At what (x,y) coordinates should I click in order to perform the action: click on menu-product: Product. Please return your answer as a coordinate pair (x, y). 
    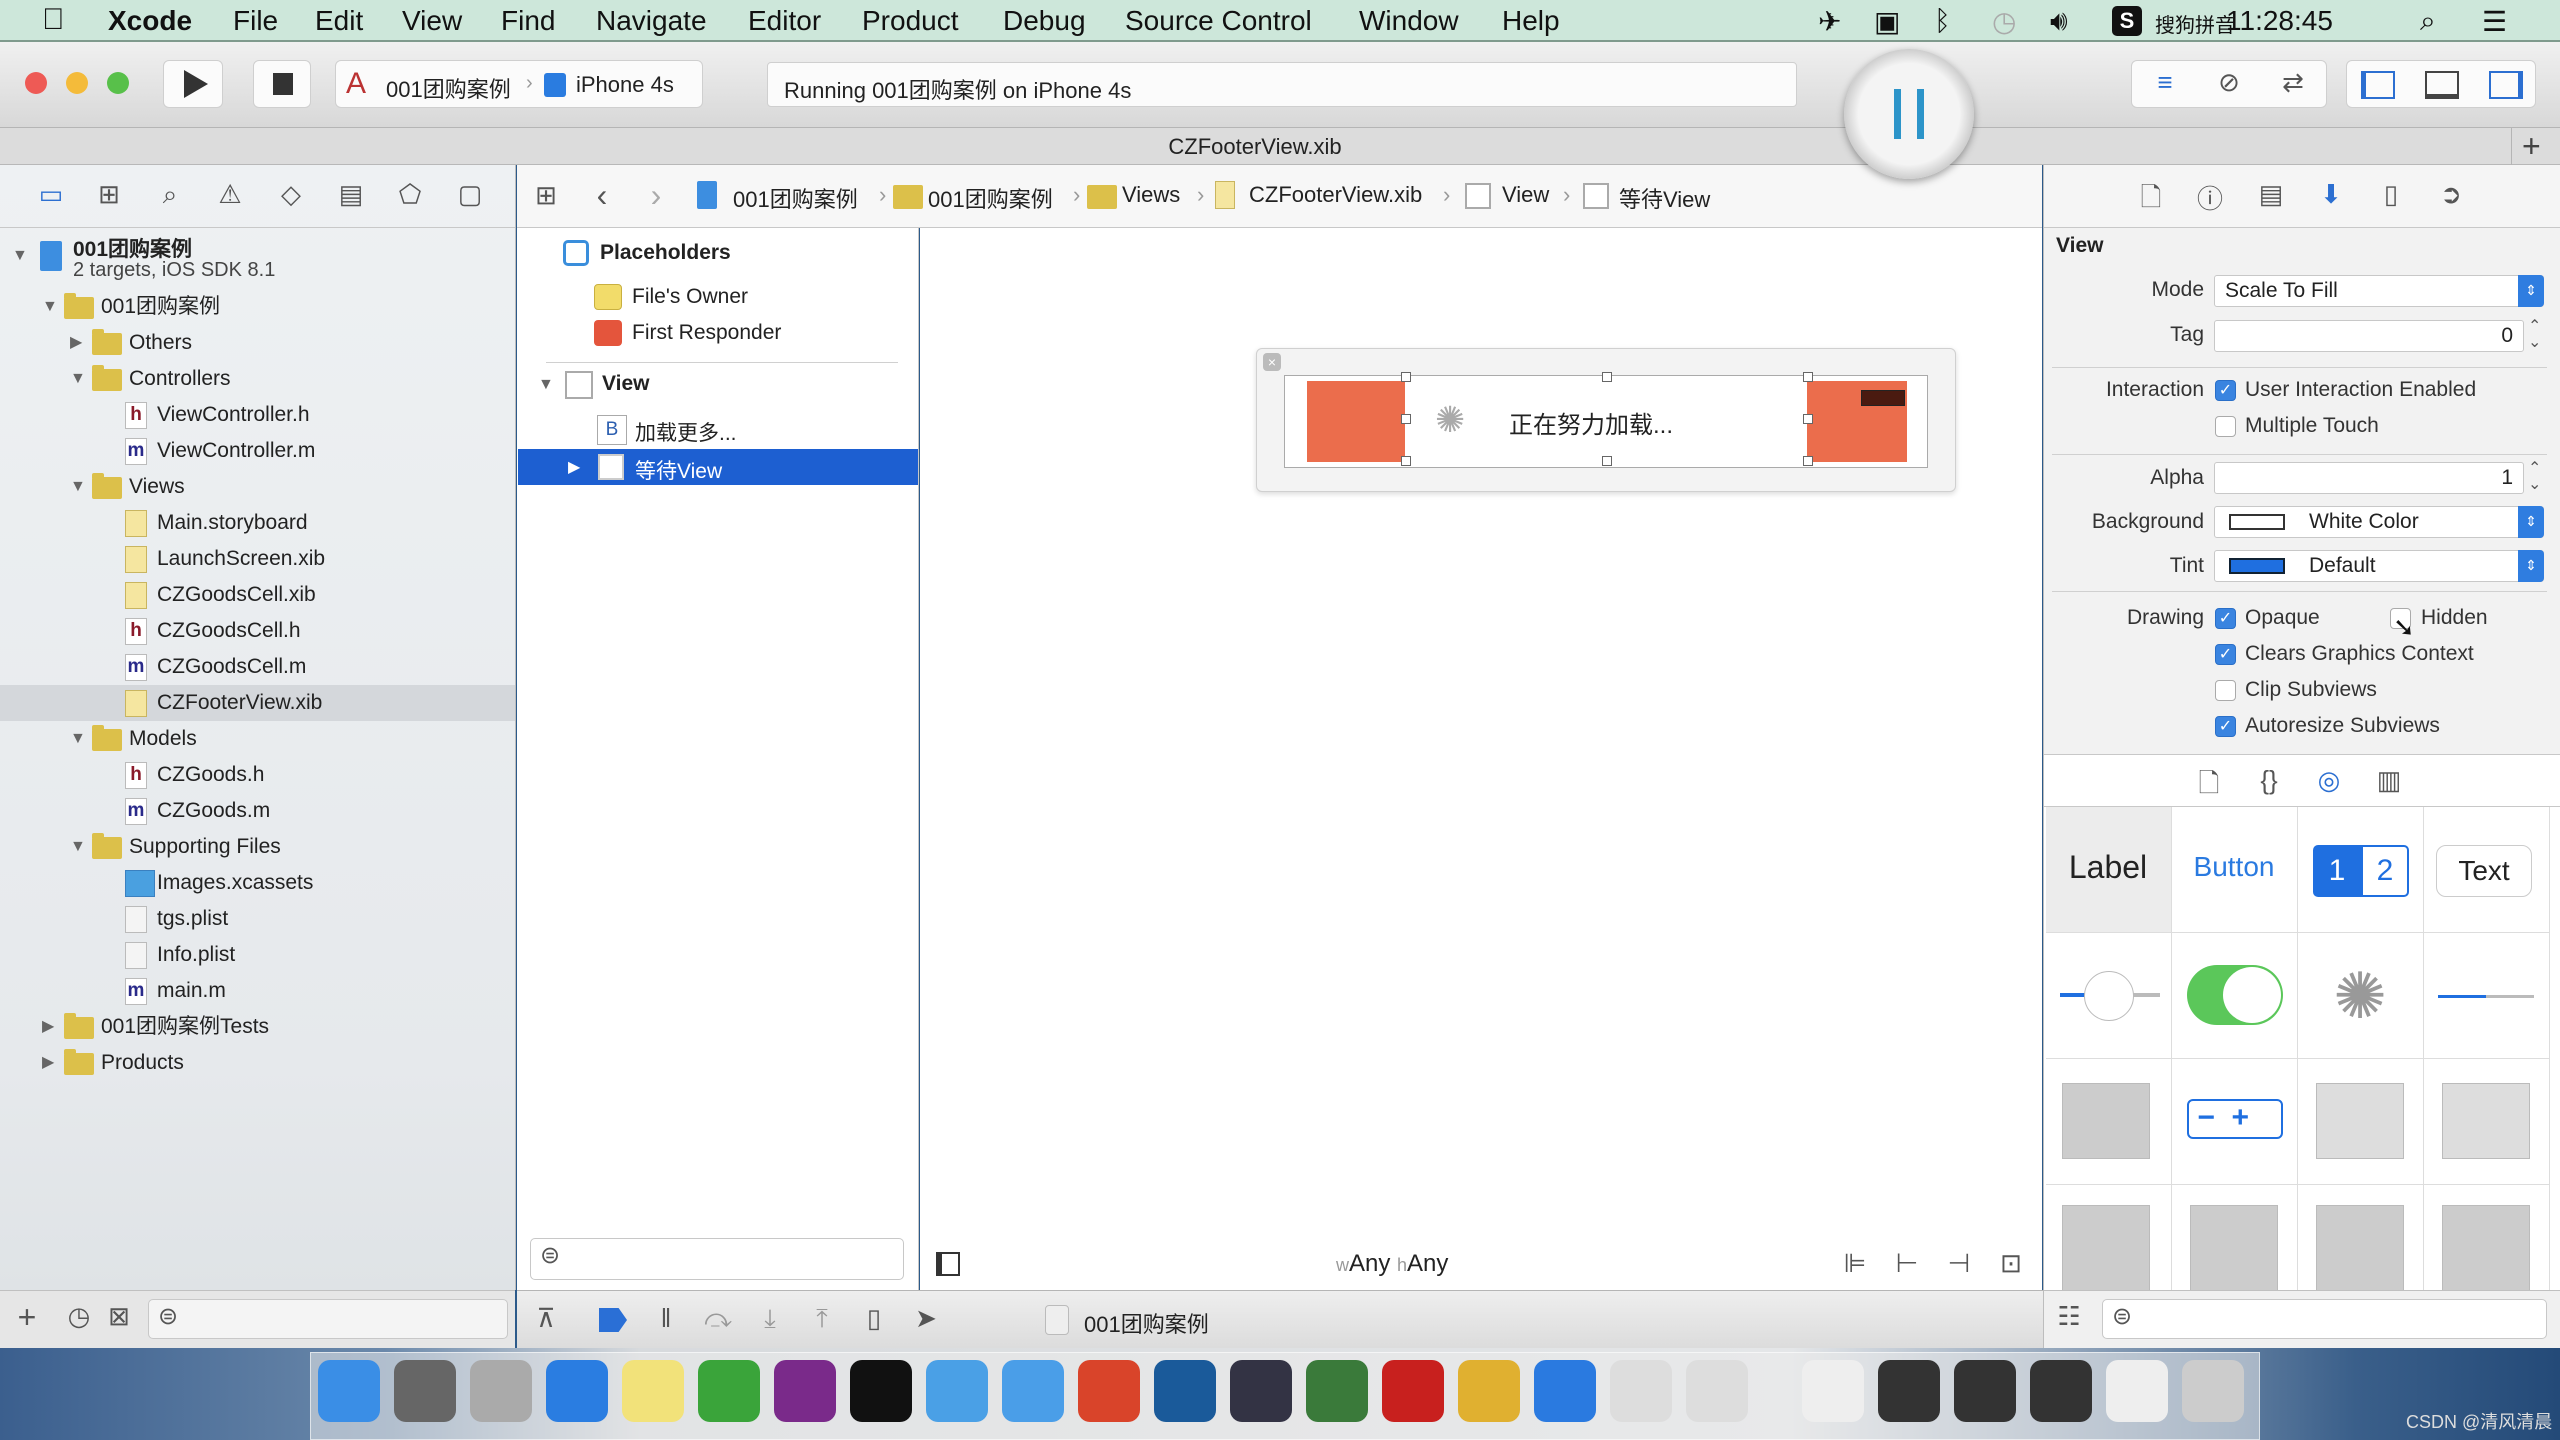
    Looking at the image, I should click on (910, 21).